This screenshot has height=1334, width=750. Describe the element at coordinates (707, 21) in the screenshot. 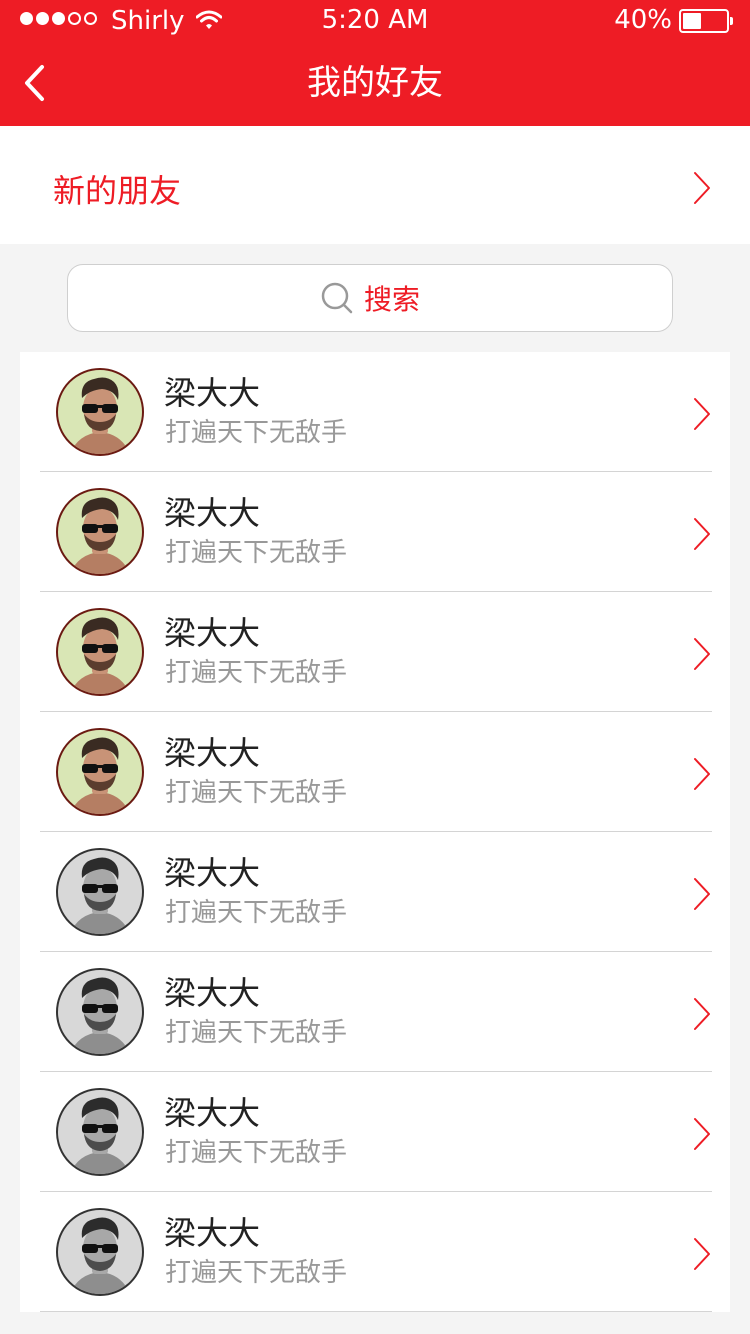

I see `battery-icon` at that location.